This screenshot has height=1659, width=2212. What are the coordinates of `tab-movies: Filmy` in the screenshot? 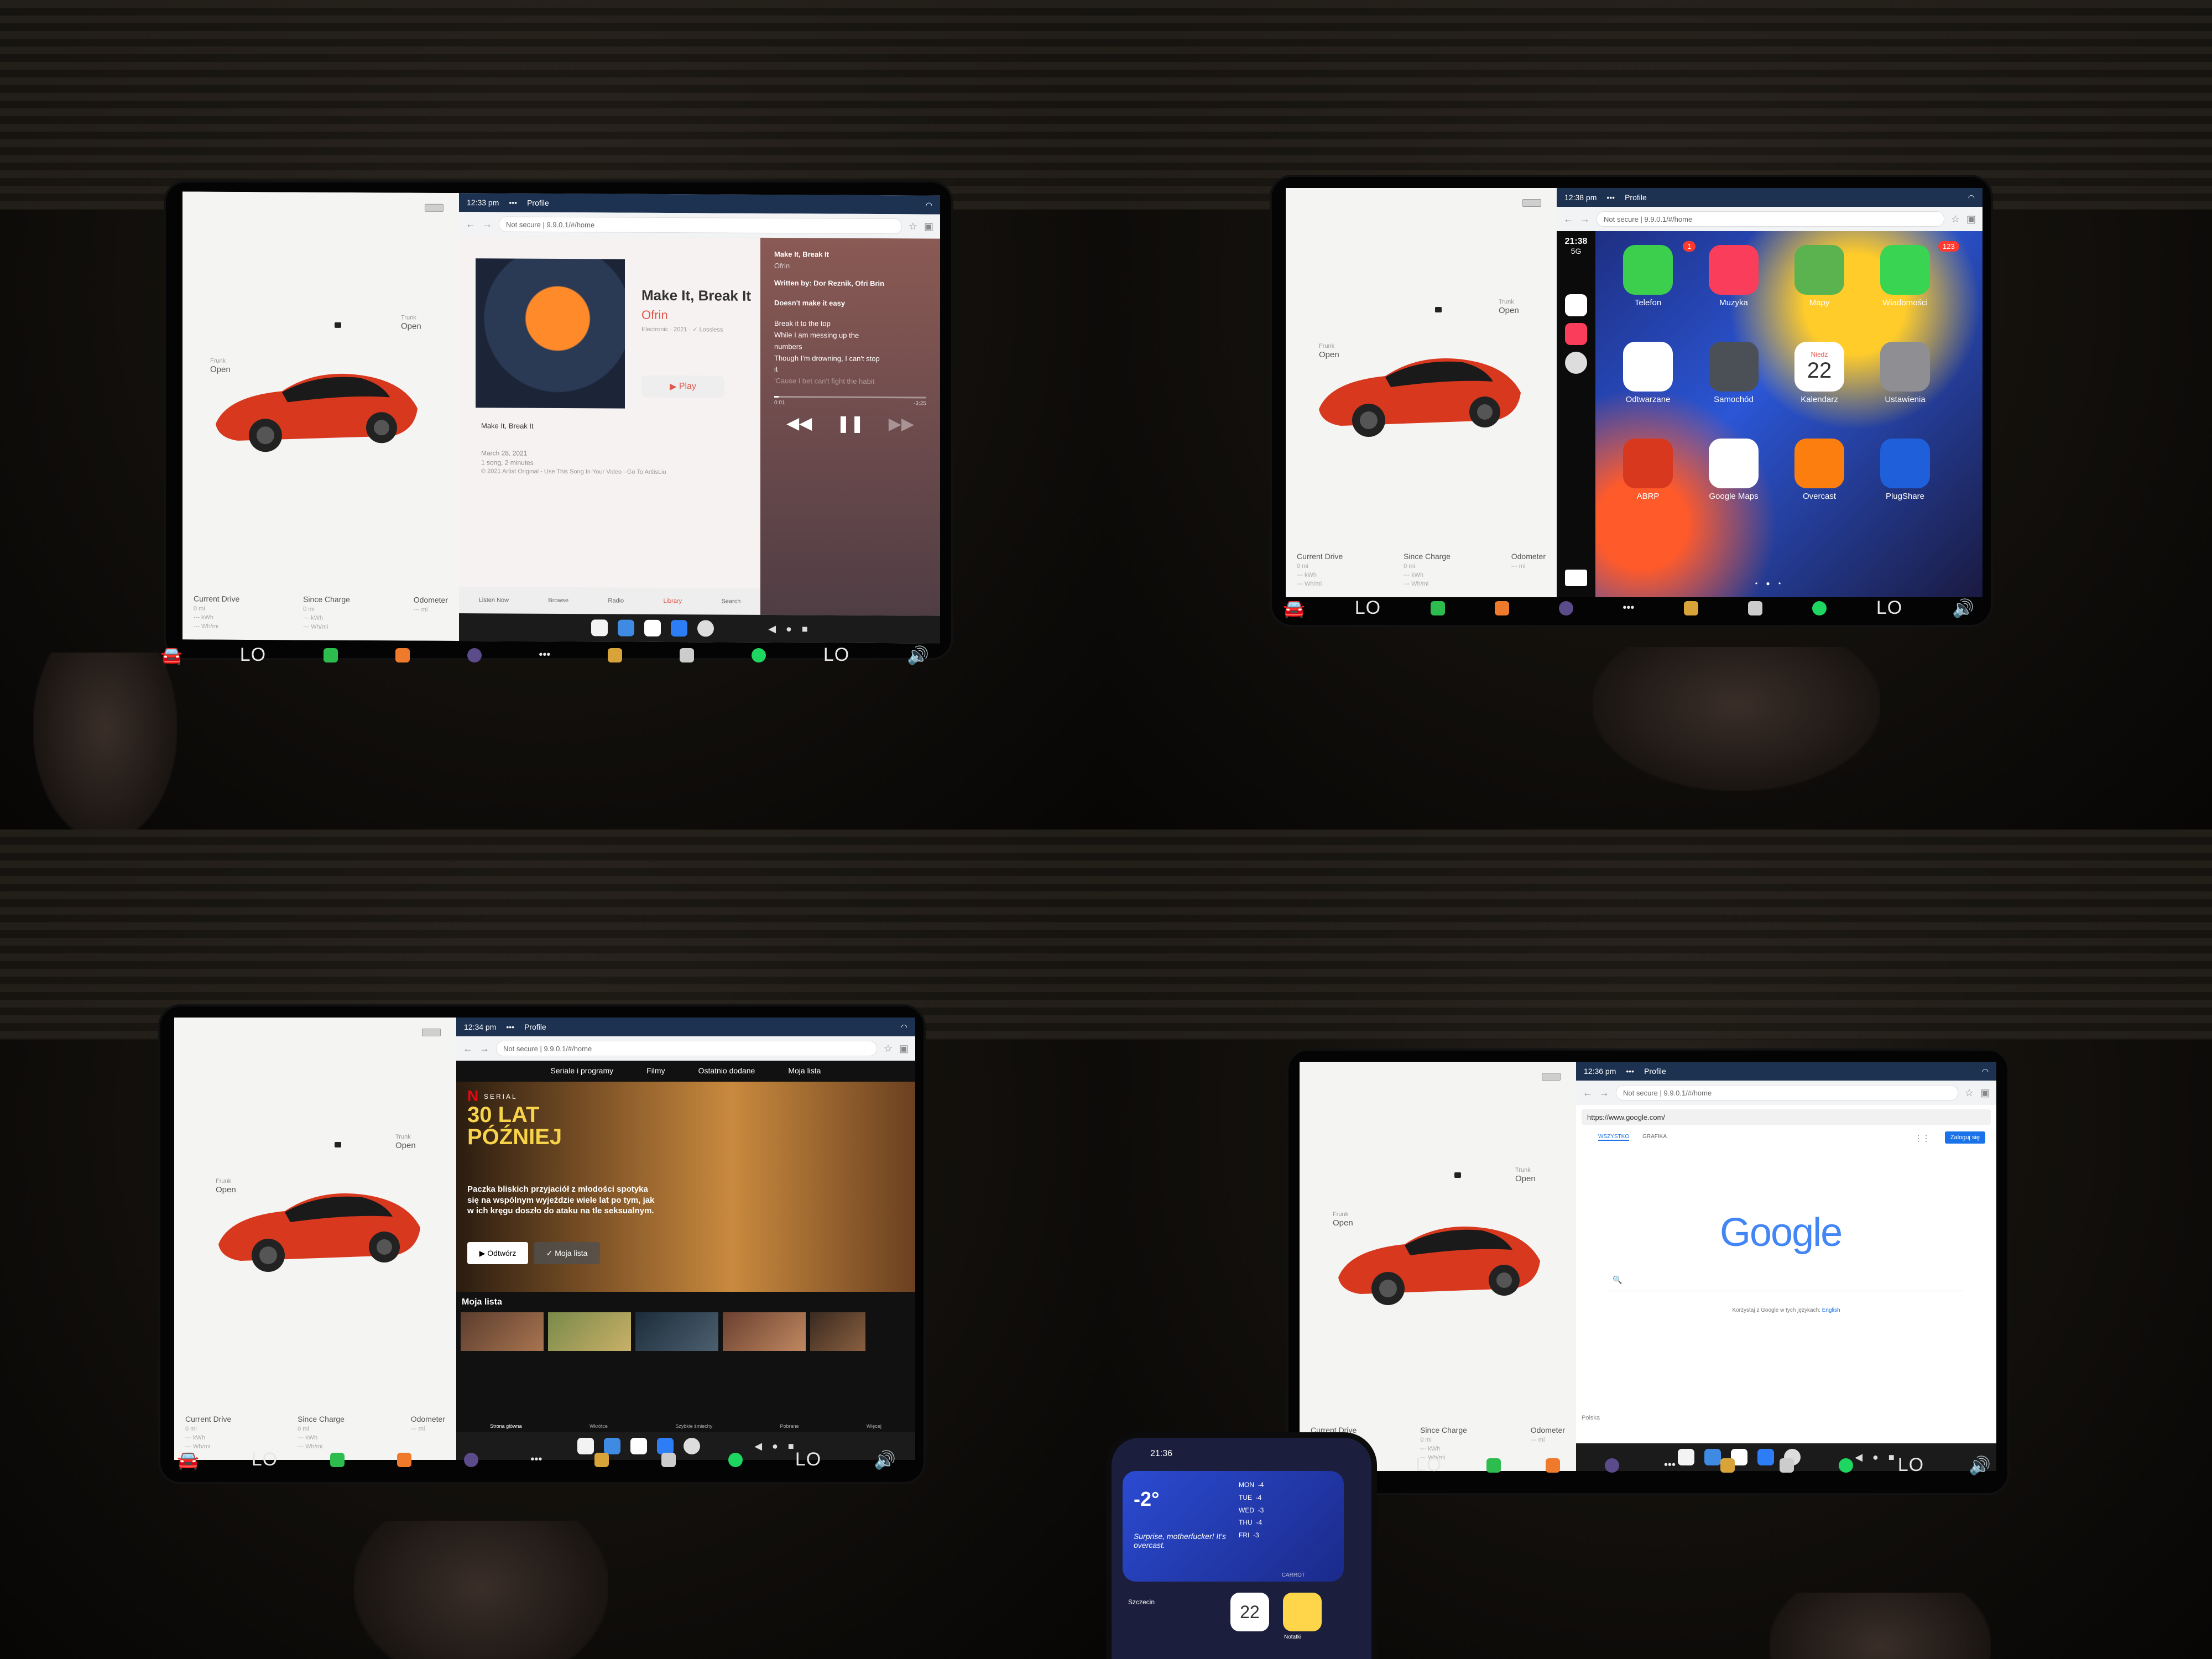 It's located at (656, 1071).